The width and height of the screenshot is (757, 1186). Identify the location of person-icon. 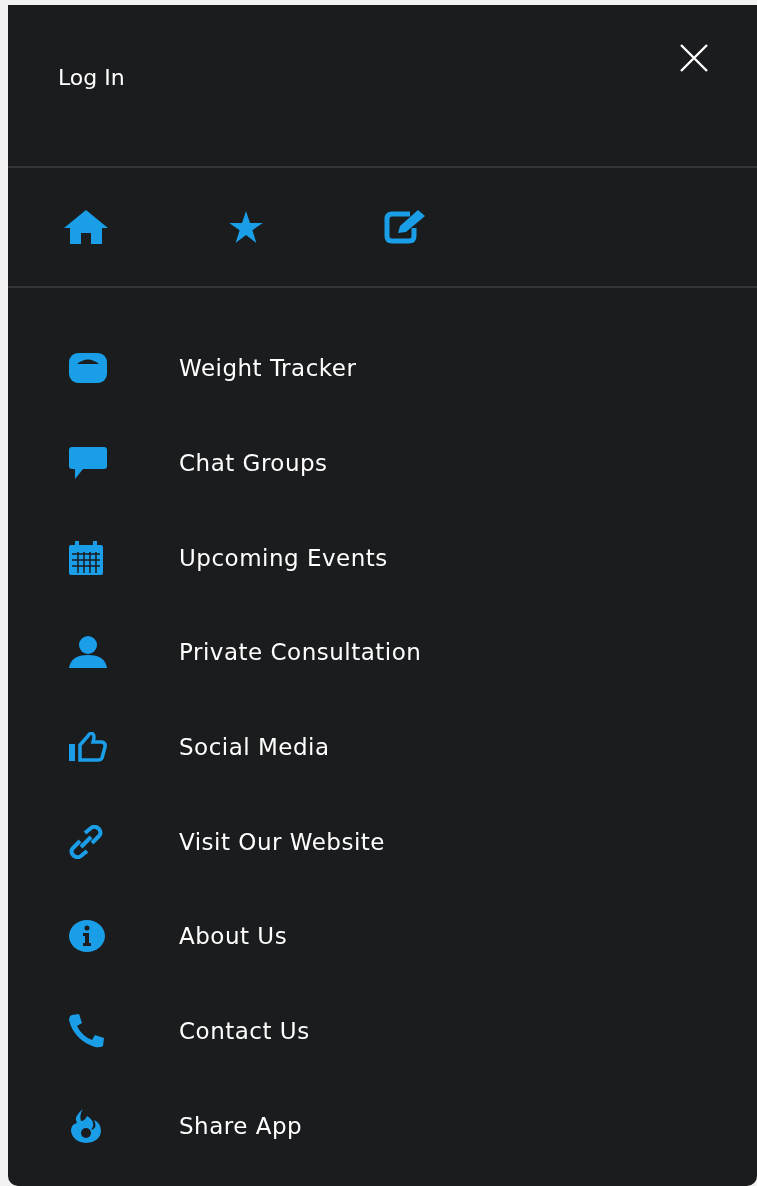
(88, 652).